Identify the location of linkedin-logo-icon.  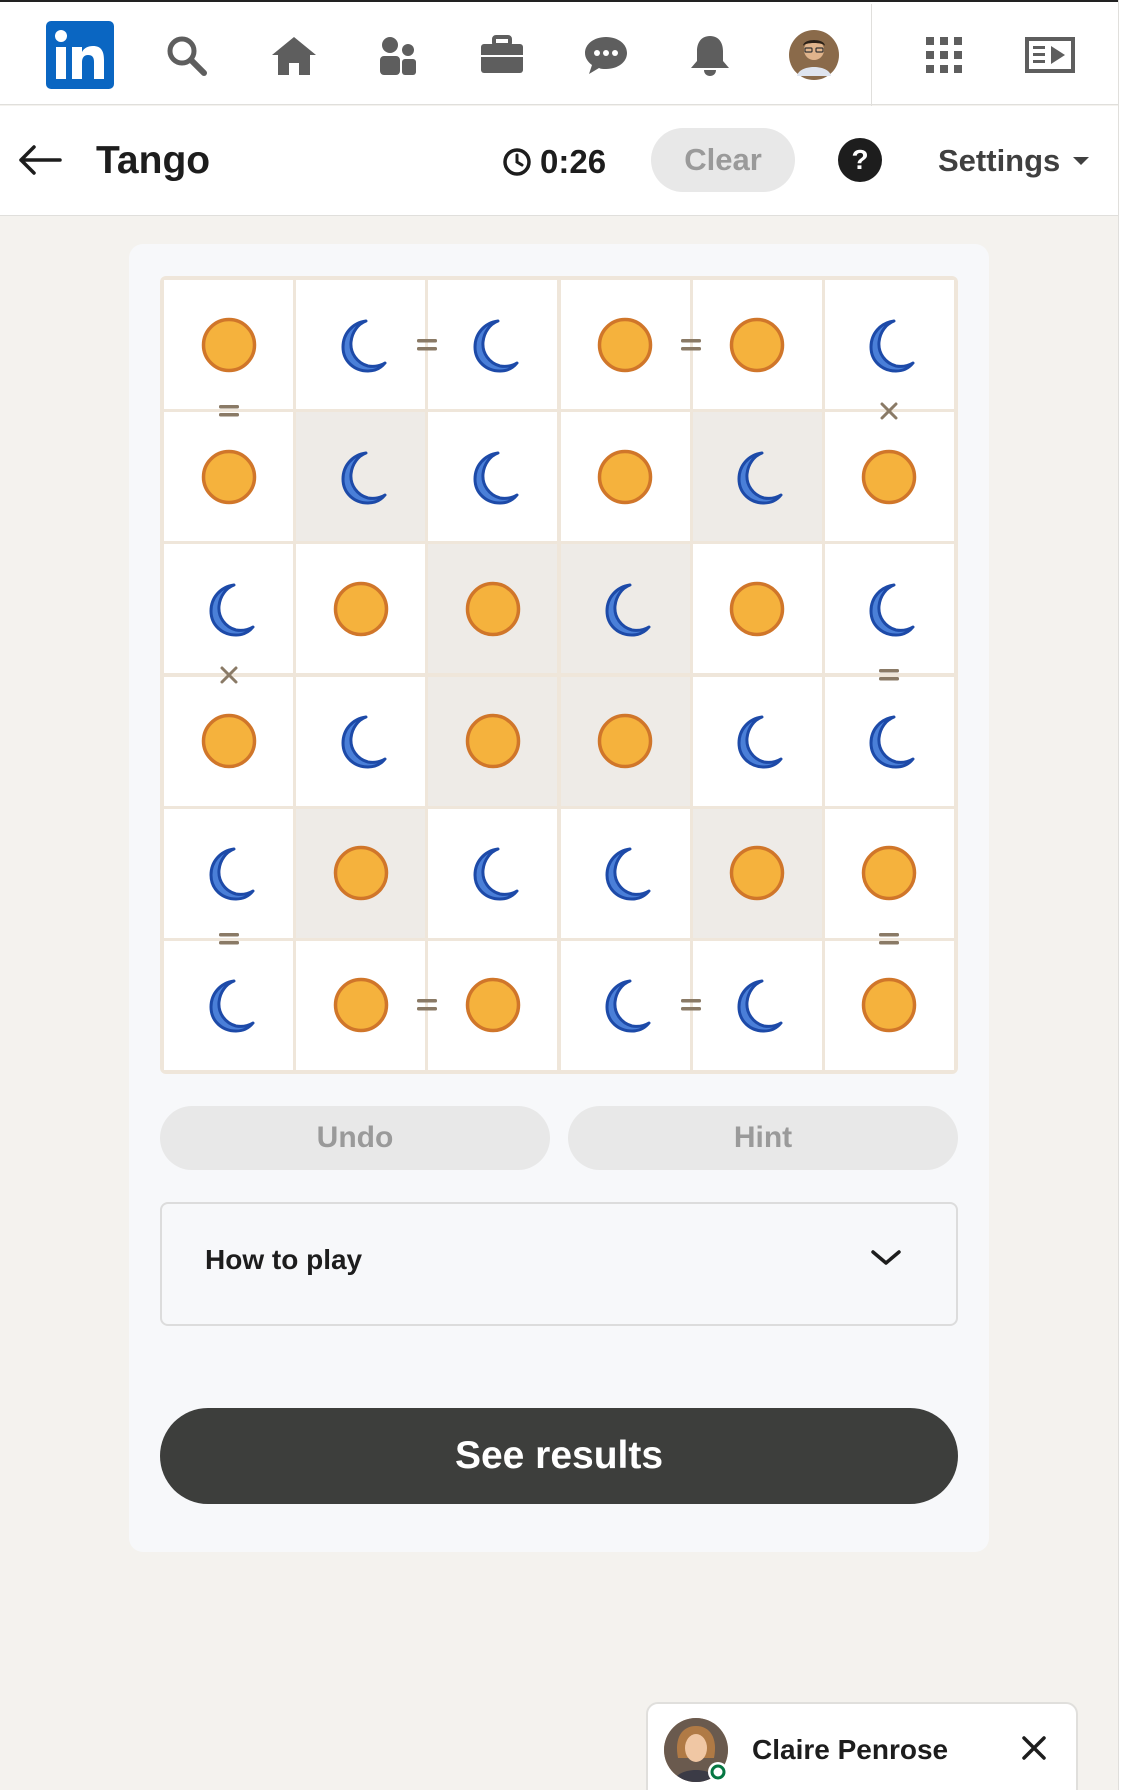
(80, 54).